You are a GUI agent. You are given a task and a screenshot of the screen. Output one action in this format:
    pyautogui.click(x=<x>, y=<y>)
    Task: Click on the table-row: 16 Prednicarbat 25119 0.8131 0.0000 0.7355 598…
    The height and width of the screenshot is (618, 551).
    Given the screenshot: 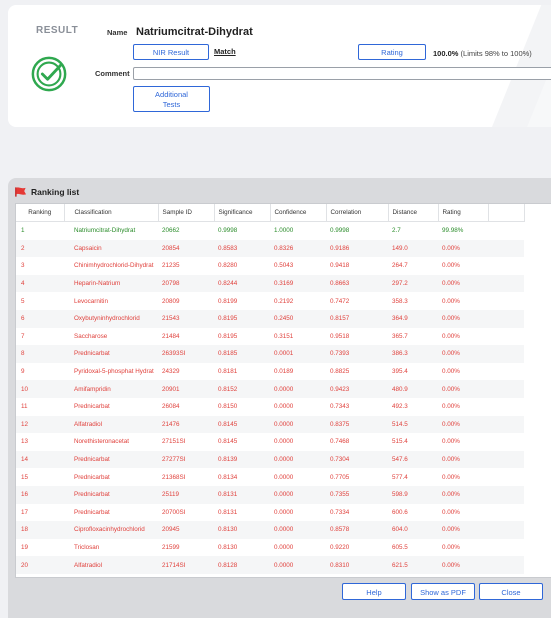 What is the action you would take?
    pyautogui.click(x=270, y=494)
    